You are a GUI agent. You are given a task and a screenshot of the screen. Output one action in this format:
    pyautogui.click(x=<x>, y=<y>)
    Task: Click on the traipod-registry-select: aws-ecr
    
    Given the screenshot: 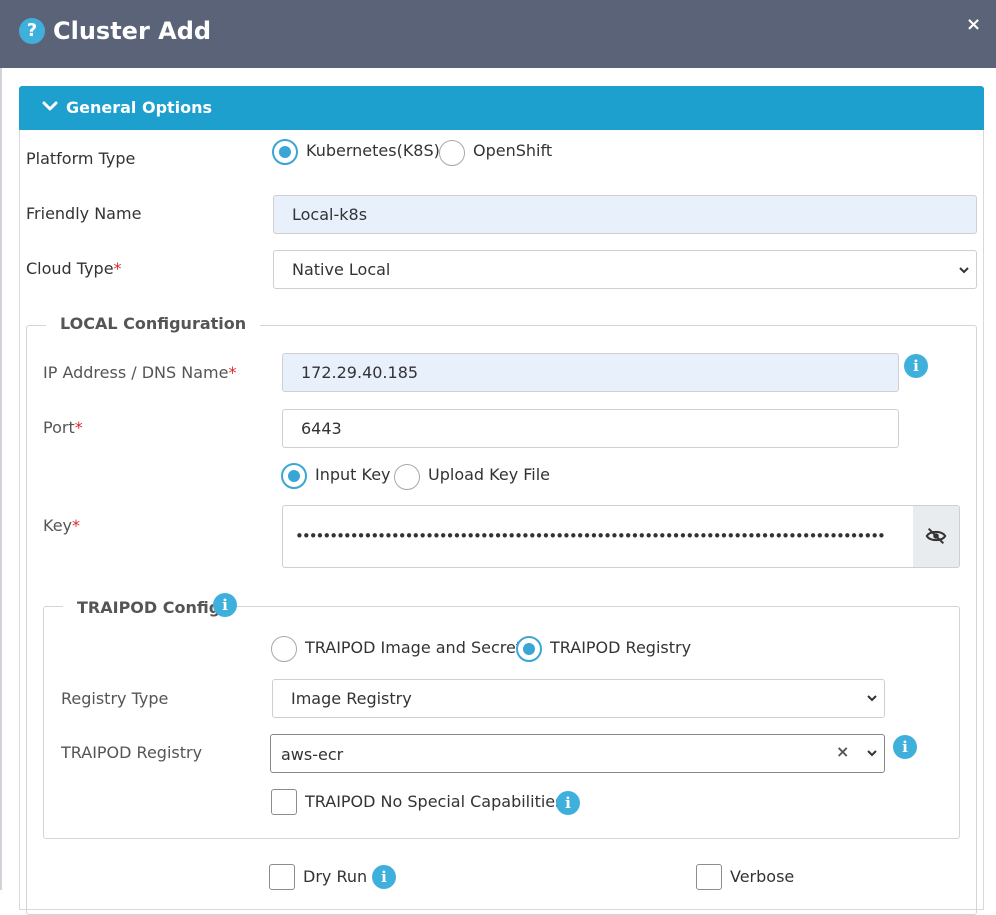 What is the action you would take?
    pyautogui.click(x=577, y=753)
    